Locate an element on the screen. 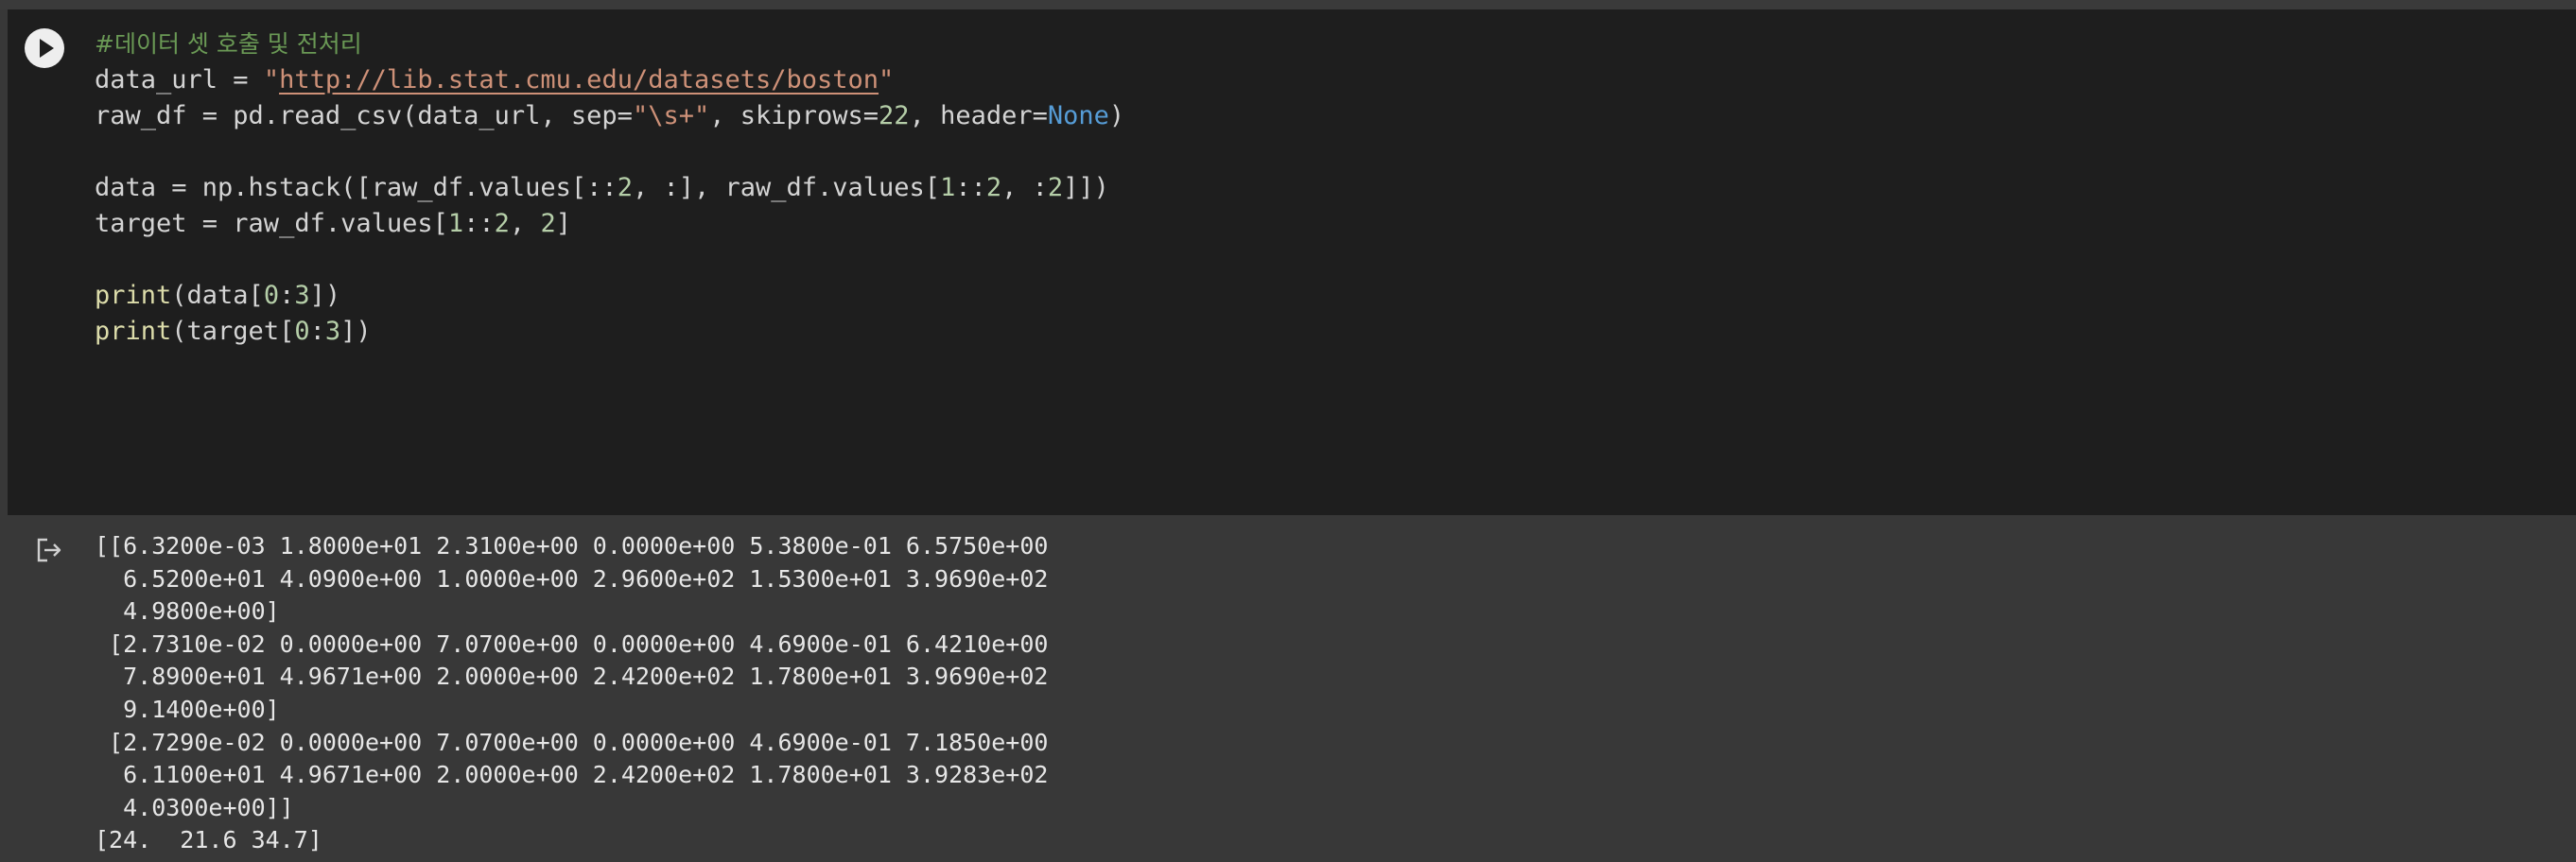 Image resolution: width=2576 pixels, height=862 pixels. code-line: target = raw_df.values[1::2, 2] is located at coordinates (609, 224).